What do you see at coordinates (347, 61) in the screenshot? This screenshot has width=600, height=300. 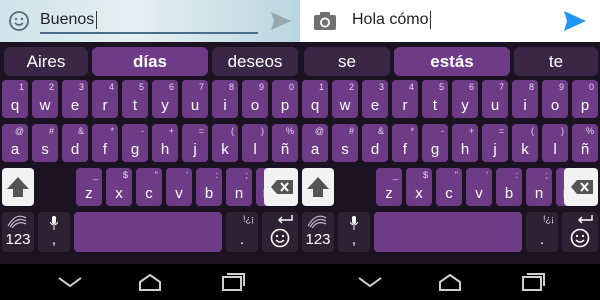 I see `suggestion-left: se` at bounding box center [347, 61].